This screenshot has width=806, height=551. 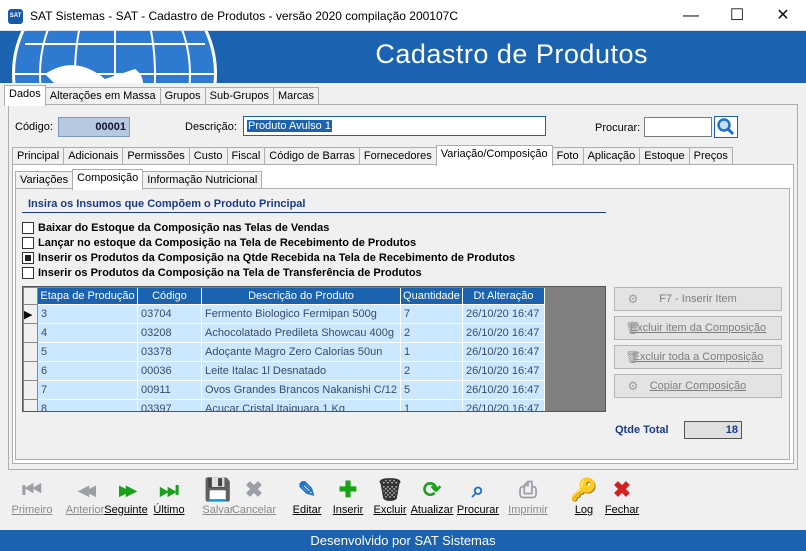 What do you see at coordinates (87, 371) in the screenshot?
I see `cell-etapa: 6` at bounding box center [87, 371].